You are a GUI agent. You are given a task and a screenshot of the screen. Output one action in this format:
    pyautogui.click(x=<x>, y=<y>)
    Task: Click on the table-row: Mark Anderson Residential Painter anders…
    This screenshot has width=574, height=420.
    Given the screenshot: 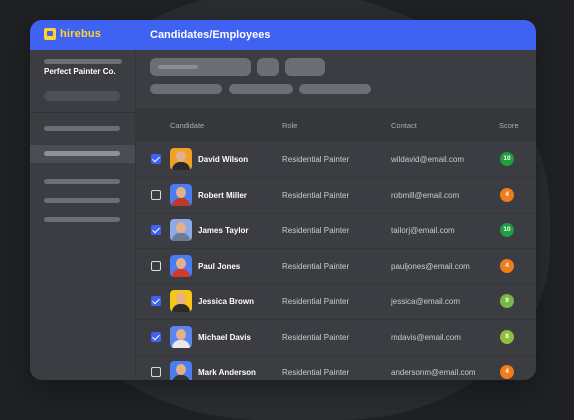 What is the action you would take?
    pyautogui.click(x=335, y=367)
    